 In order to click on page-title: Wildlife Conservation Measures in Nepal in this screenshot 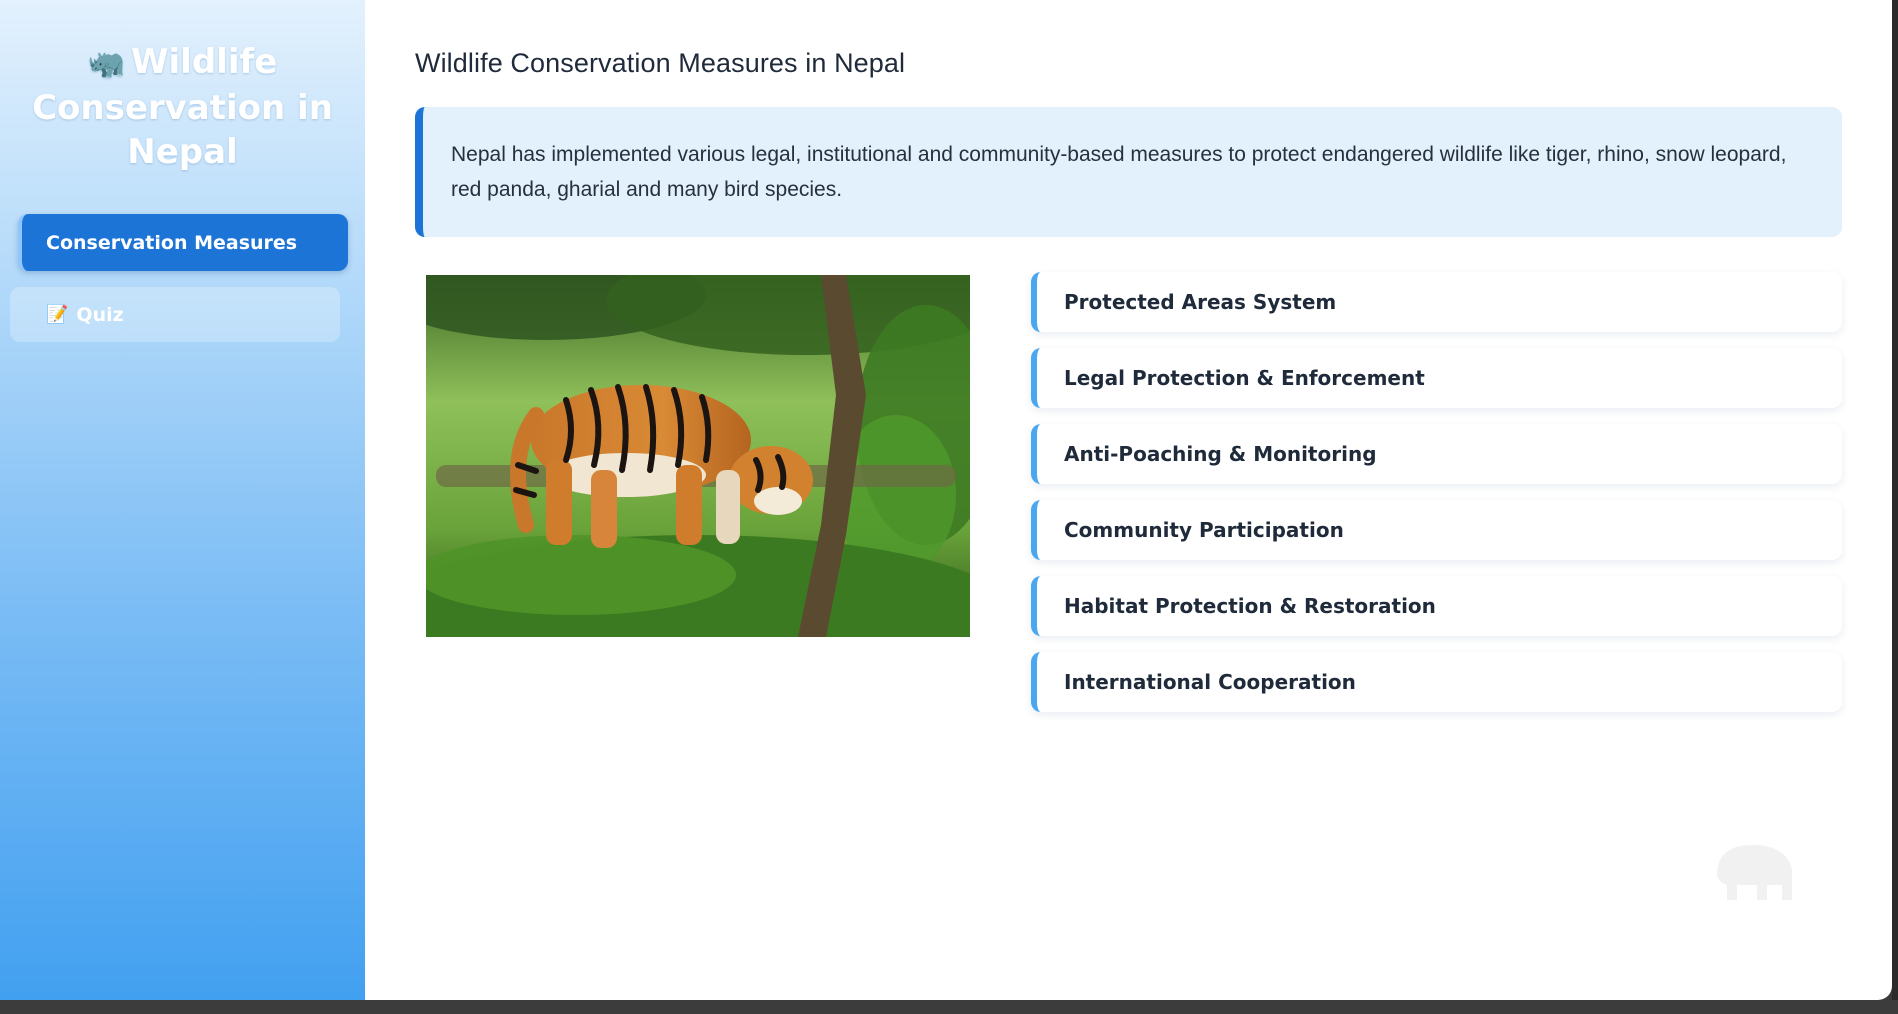, I will do `click(660, 63)`.